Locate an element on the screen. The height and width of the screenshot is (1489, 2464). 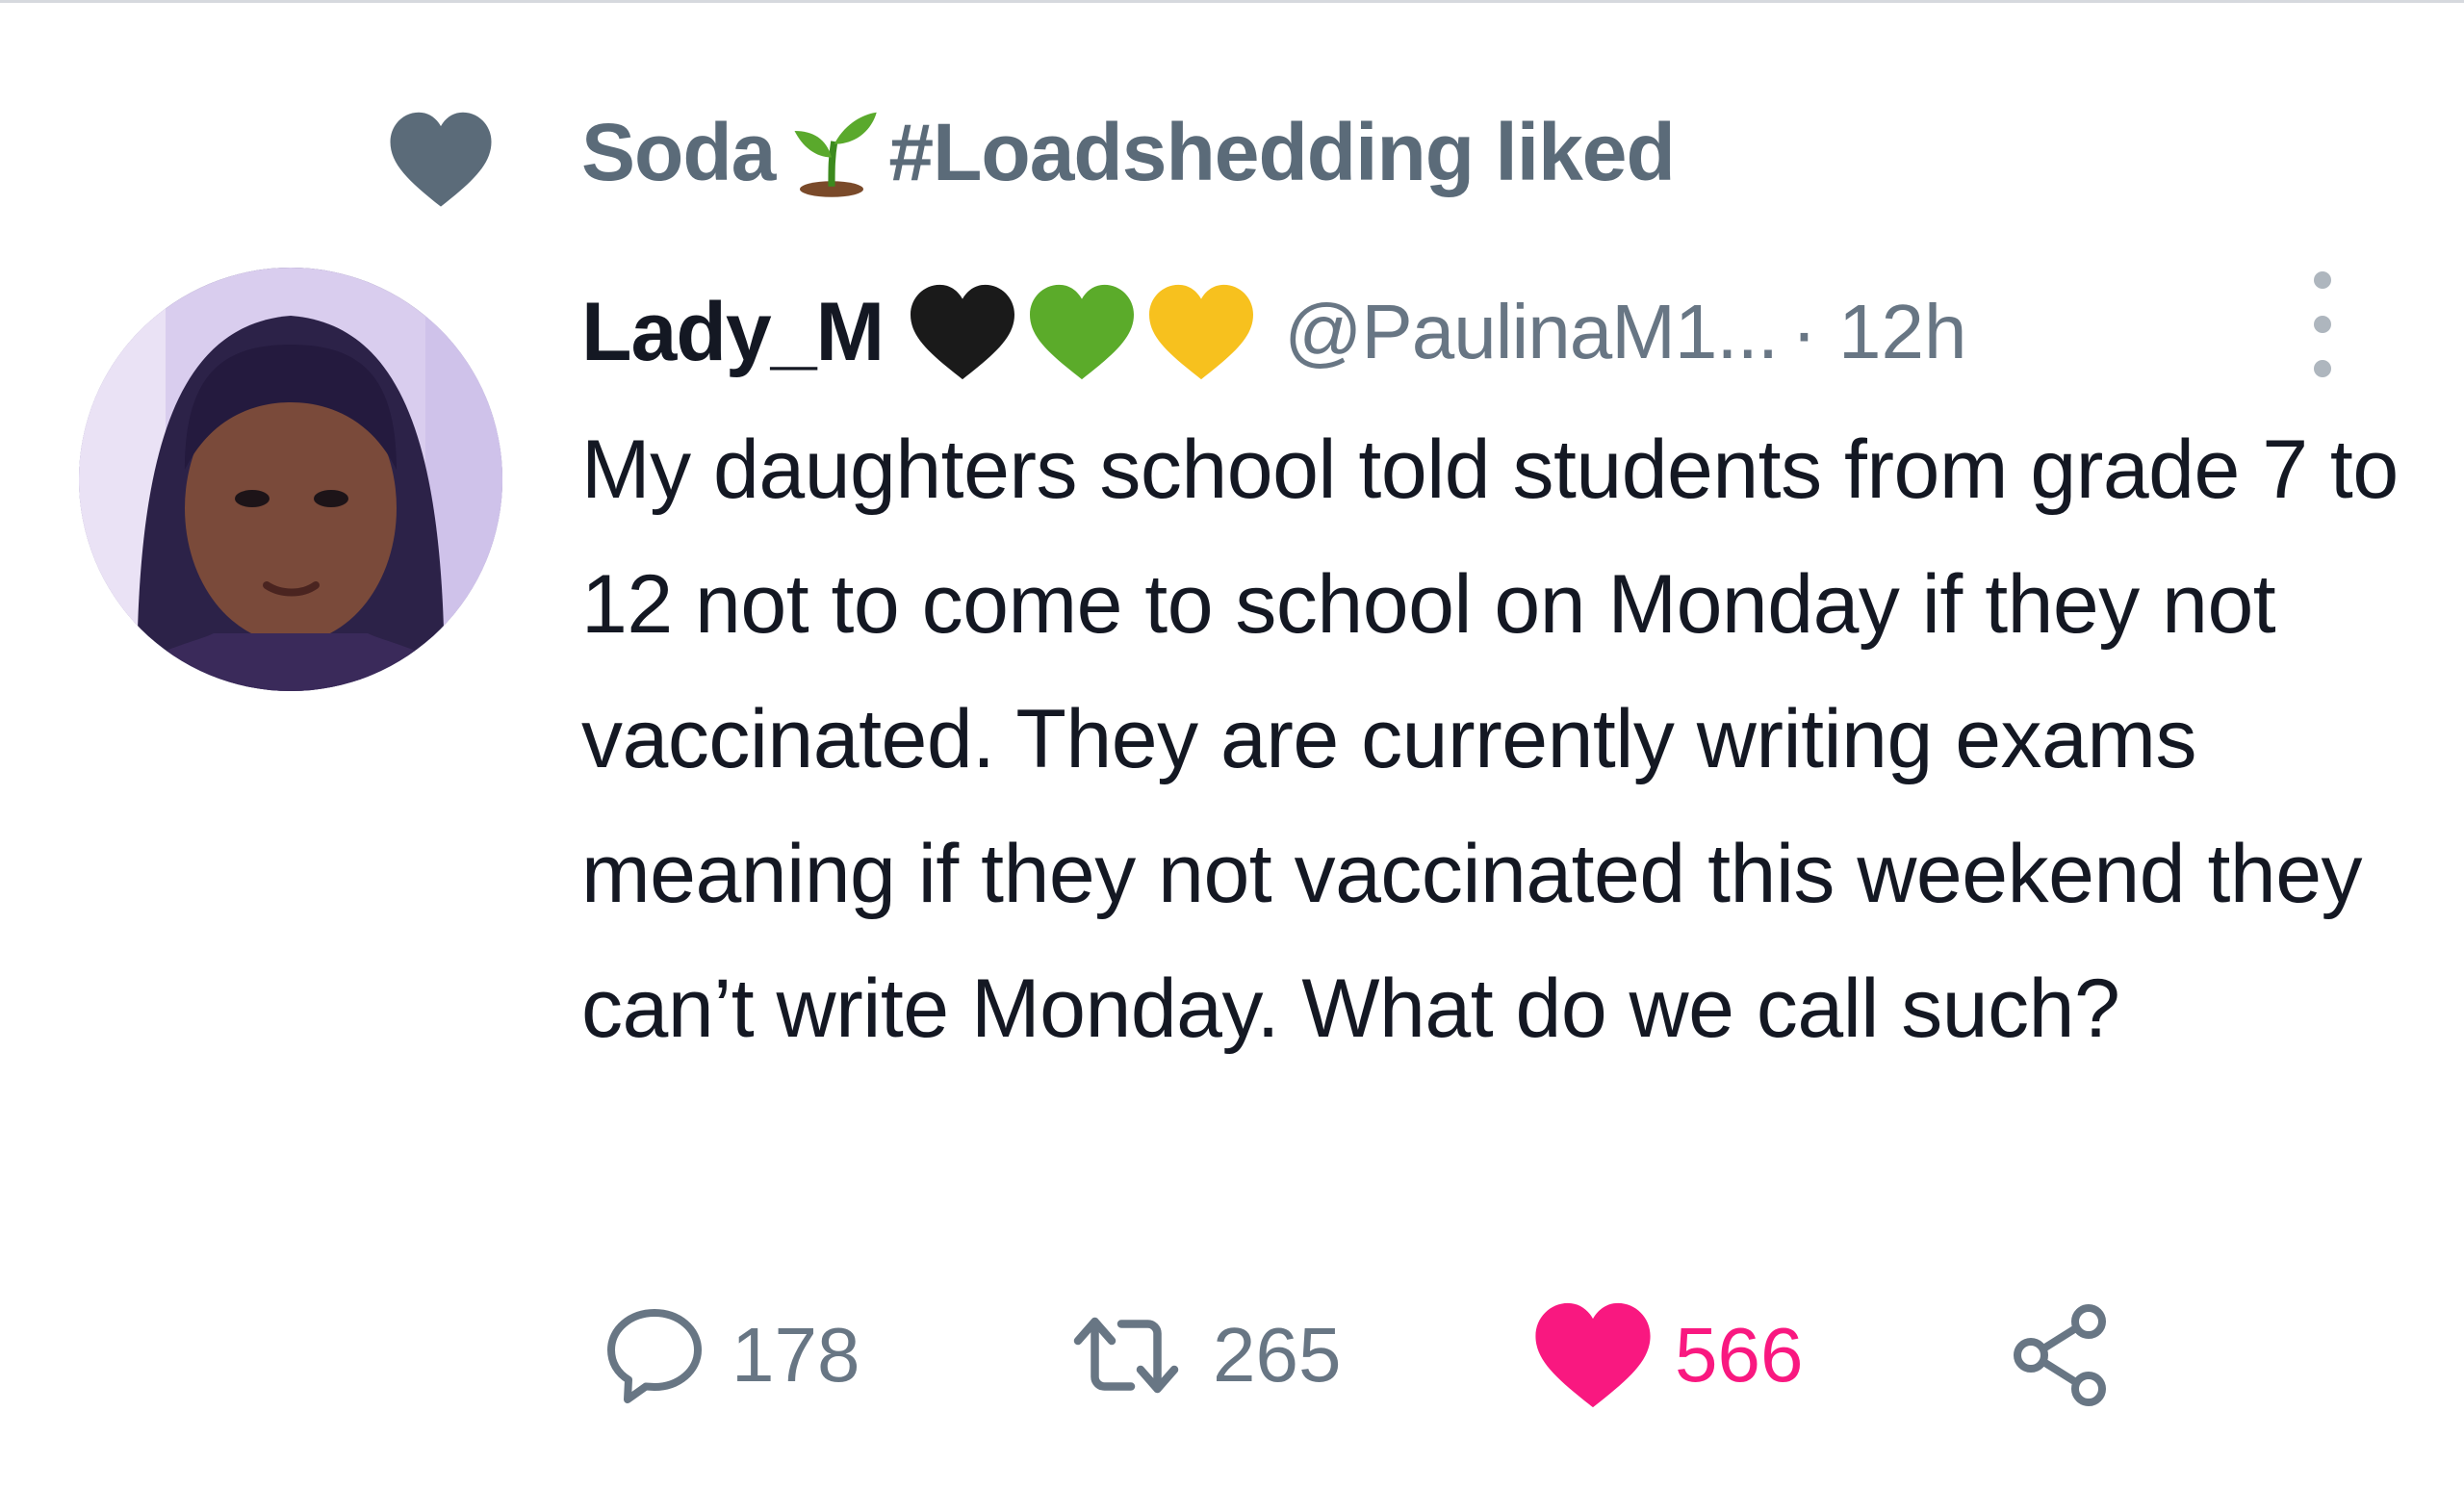
share-icon is located at coordinates (2060, 1355).